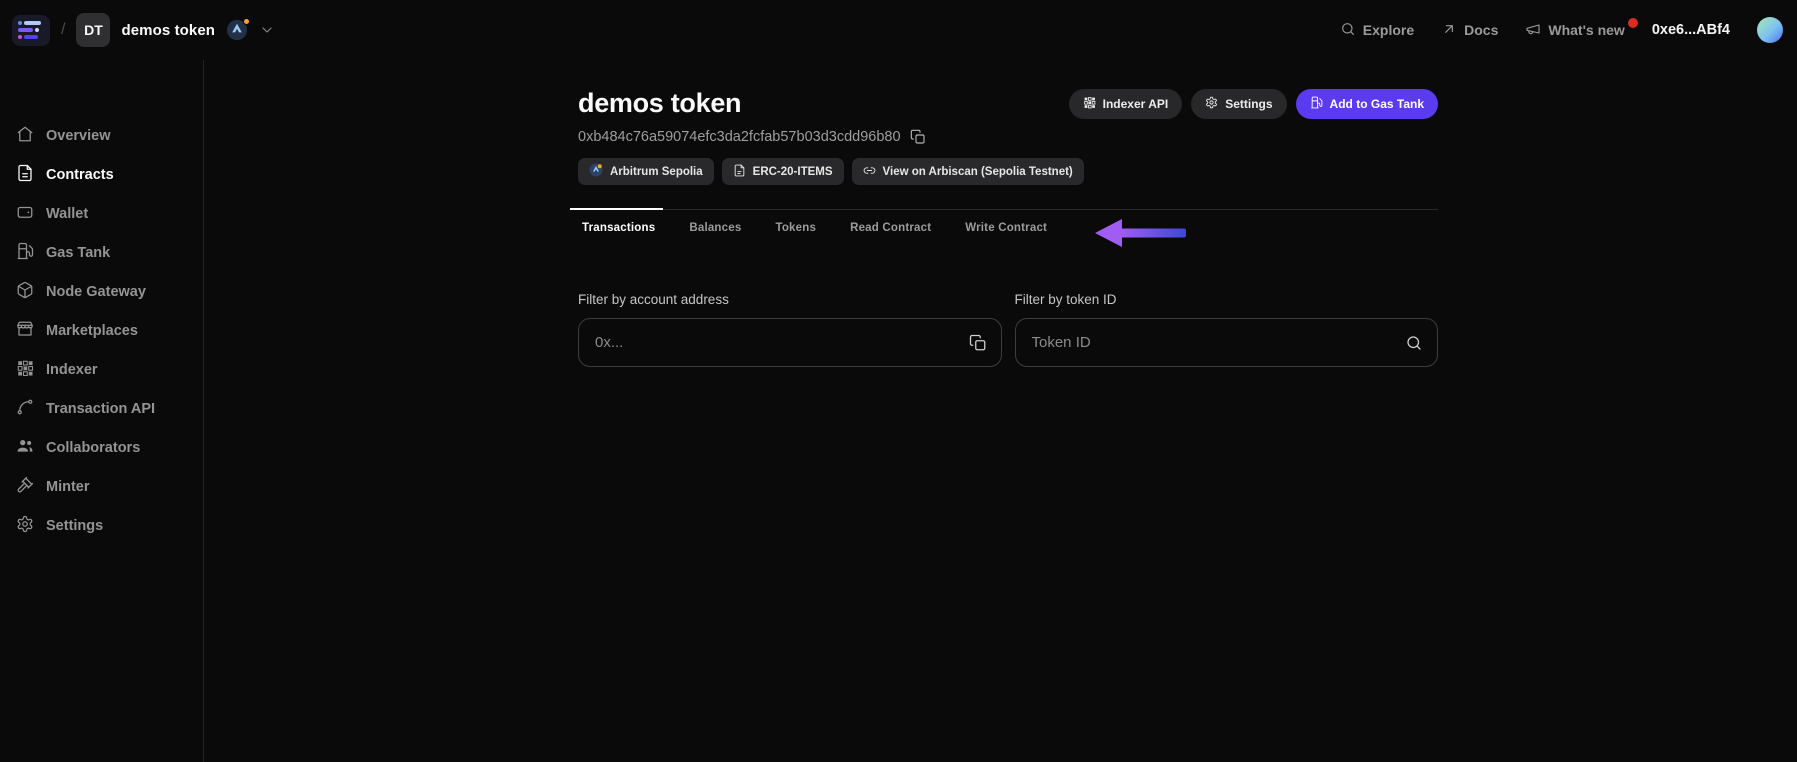 The image size is (1797, 762). I want to click on tab-read-contract: Read Contract, so click(890, 222).